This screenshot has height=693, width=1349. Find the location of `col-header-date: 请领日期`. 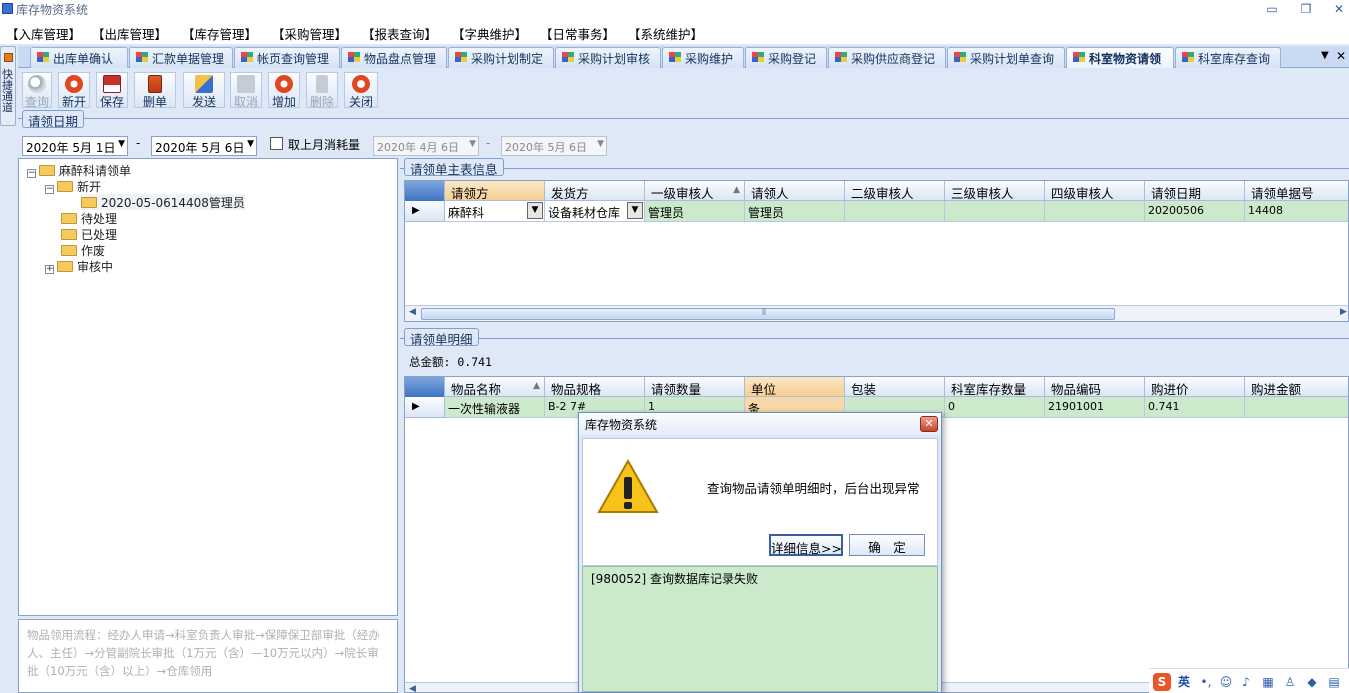

col-header-date: 请领日期 is located at coordinates (1195, 191).